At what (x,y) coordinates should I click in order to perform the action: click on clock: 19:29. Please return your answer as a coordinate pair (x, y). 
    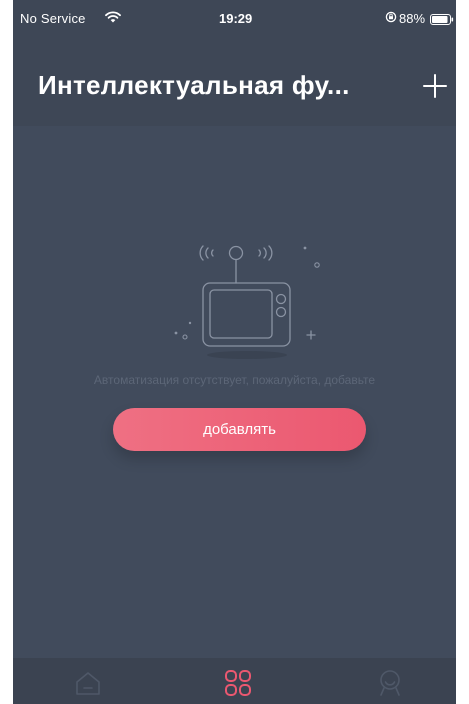
    Looking at the image, I should click on (236, 18).